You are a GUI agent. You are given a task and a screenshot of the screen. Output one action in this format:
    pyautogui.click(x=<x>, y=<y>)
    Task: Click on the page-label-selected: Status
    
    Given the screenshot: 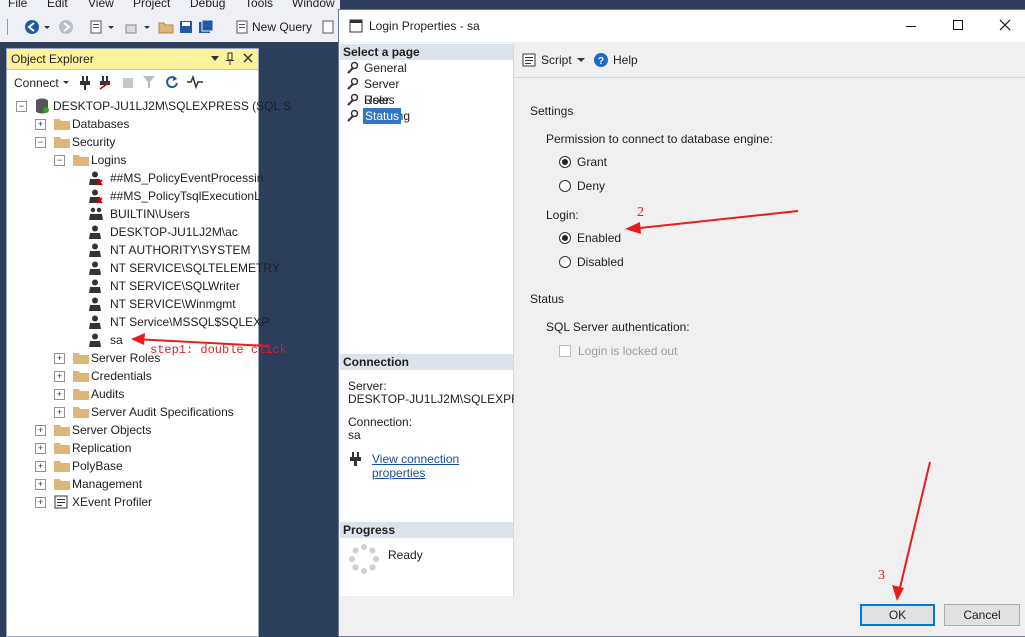 What is the action you would take?
    pyautogui.click(x=382, y=116)
    